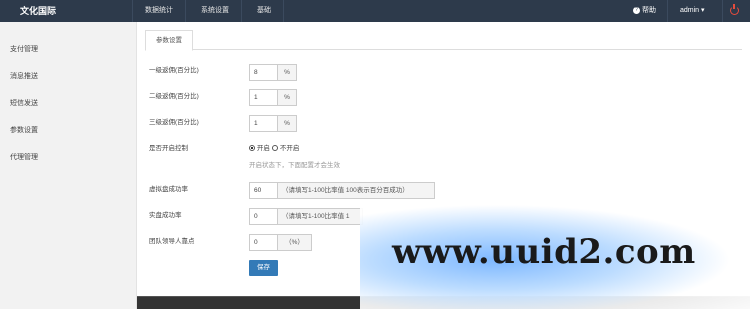 This screenshot has height=309, width=750. Describe the element at coordinates (544, 252) in the screenshot. I see `watermark-text: www.uuid2.com` at that location.